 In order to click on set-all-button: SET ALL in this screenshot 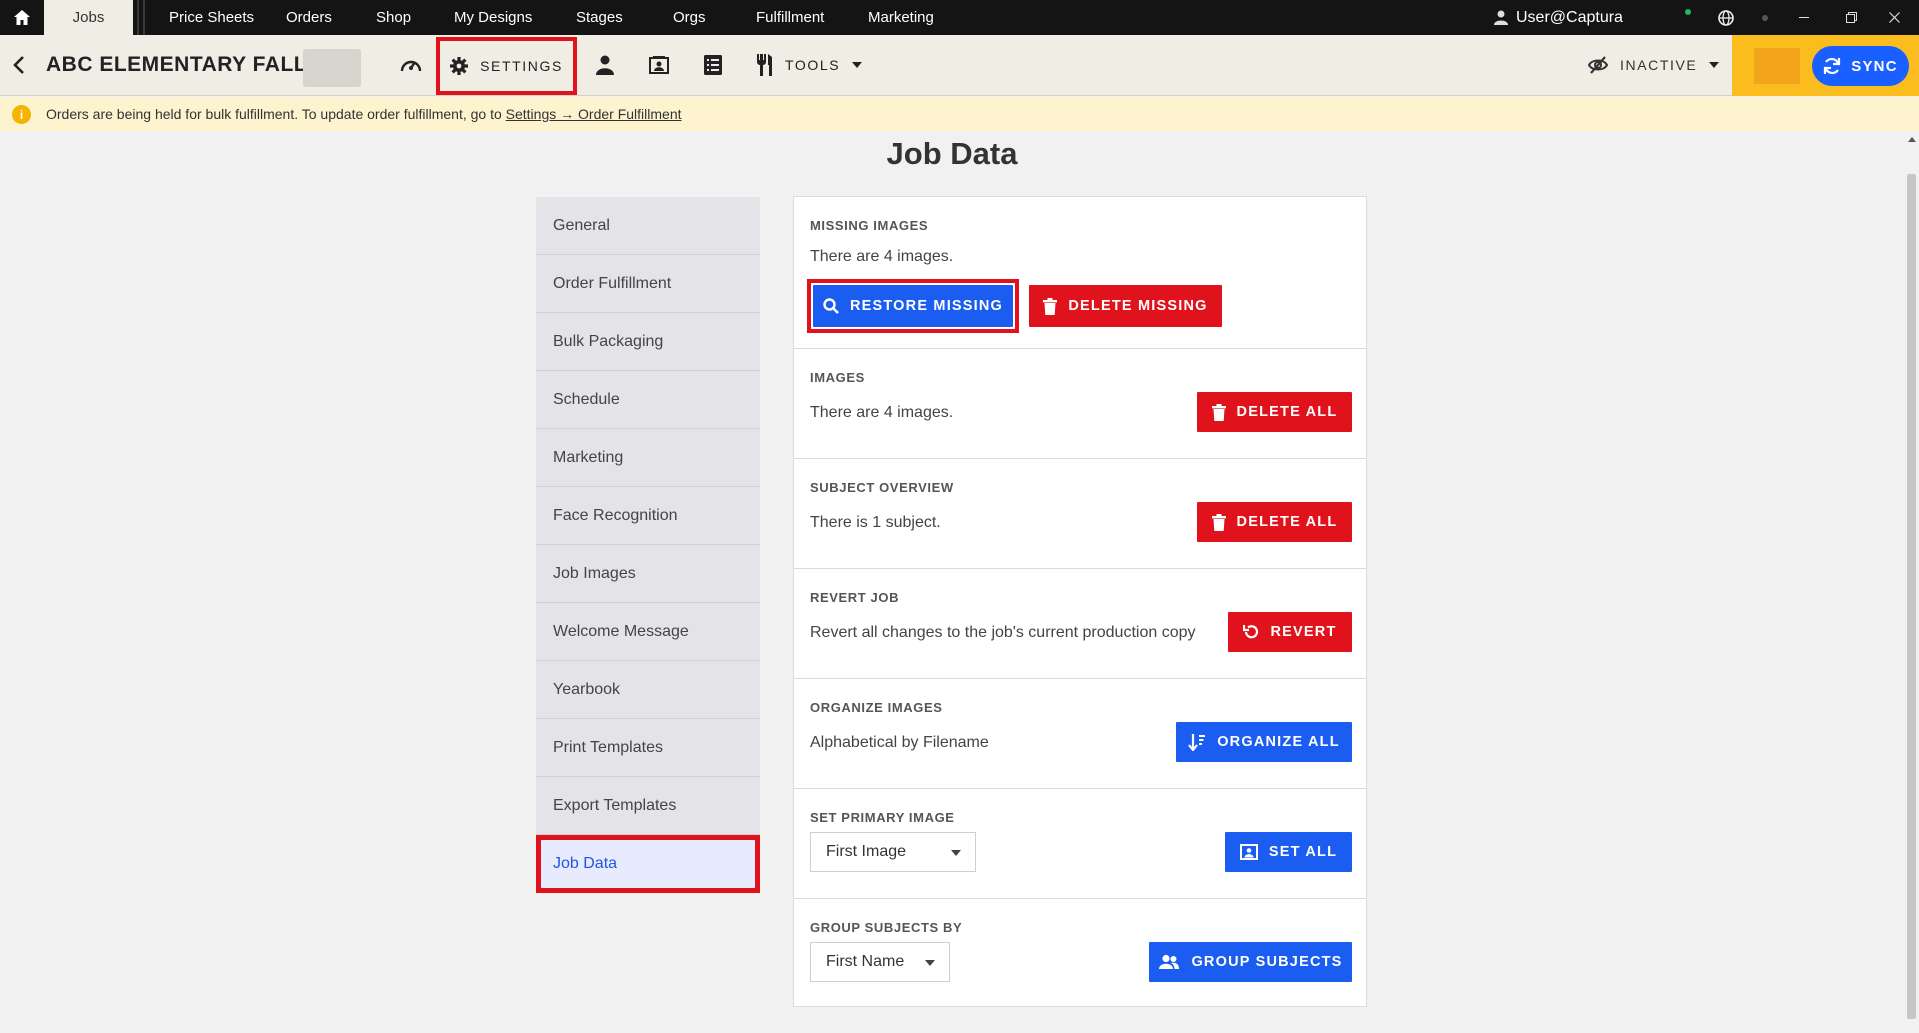, I will do `click(1288, 852)`.